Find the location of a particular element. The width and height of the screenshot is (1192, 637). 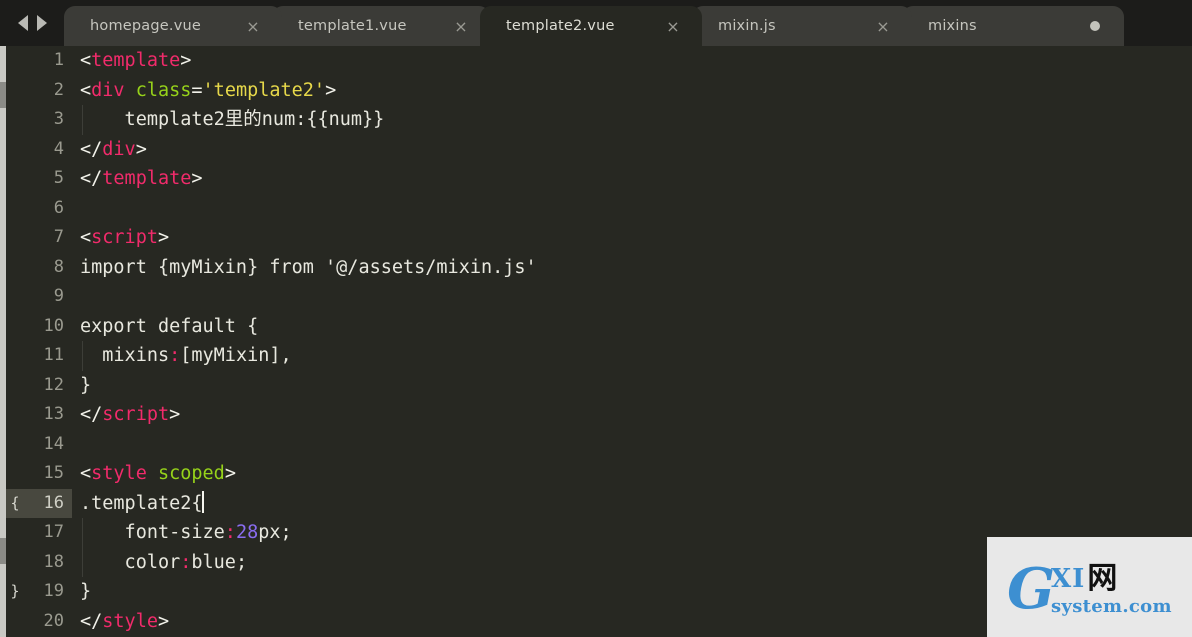

tab-unsaved-dot-icon is located at coordinates (1095, 26).